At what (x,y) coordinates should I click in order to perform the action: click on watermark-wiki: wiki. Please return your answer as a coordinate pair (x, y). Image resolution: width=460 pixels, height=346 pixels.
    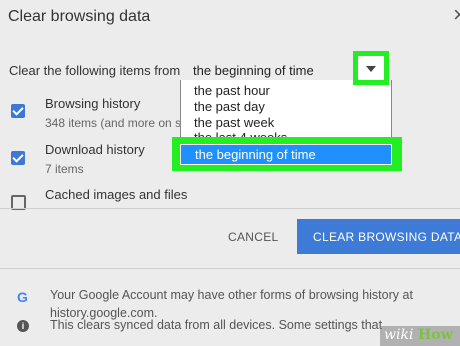
    Looking at the image, I should click on (399, 335).